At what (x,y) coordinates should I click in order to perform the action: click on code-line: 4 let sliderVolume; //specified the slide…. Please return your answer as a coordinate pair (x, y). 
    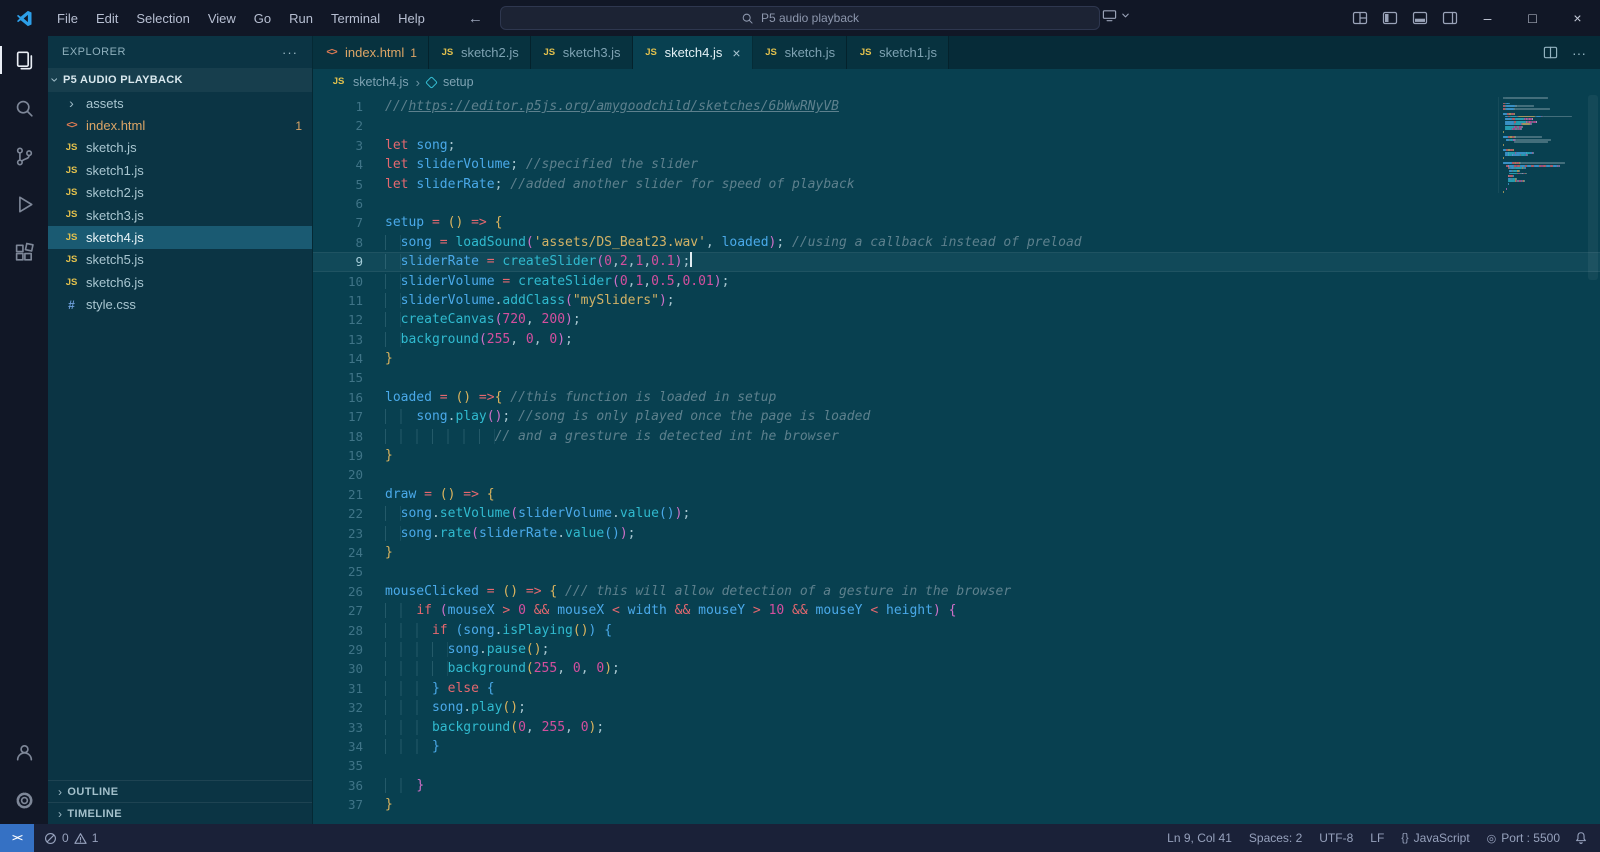
    Looking at the image, I should click on (956, 164).